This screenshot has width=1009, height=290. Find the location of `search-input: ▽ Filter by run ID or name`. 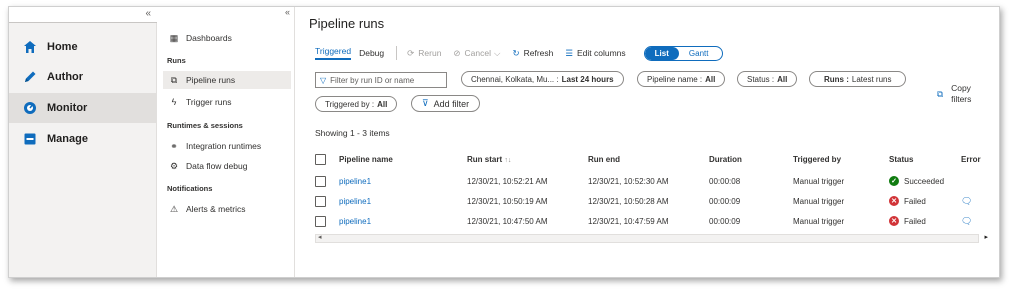

search-input: ▽ Filter by run ID or name is located at coordinates (381, 80).